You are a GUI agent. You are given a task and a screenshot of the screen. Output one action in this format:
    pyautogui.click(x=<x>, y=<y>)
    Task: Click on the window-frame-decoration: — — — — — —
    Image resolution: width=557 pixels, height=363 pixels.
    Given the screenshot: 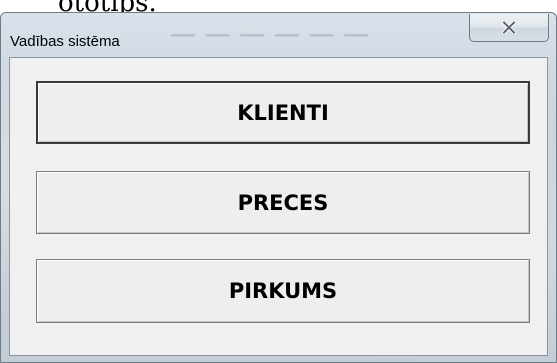 What is the action you would take?
    pyautogui.click(x=271, y=34)
    